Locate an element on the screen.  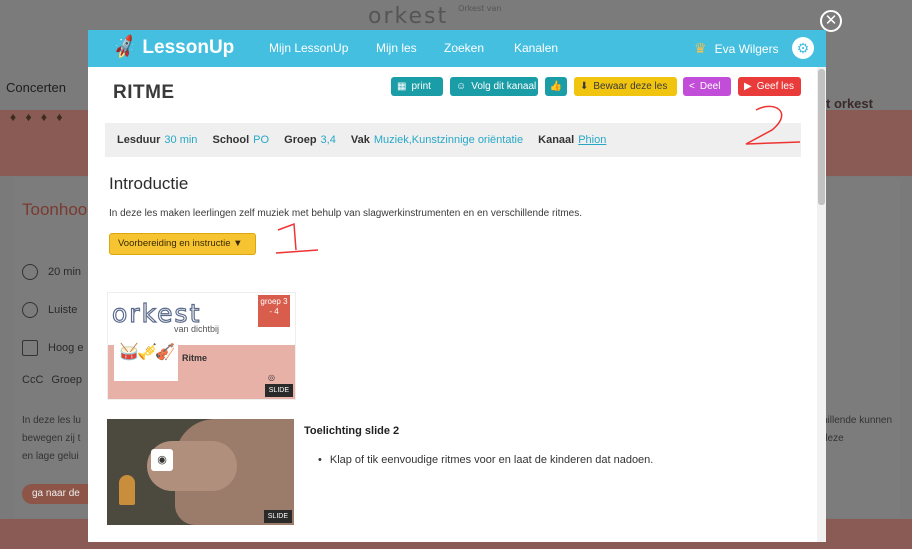
lessonup-logo: 🚀 LessonUp is located at coordinates (172, 47).